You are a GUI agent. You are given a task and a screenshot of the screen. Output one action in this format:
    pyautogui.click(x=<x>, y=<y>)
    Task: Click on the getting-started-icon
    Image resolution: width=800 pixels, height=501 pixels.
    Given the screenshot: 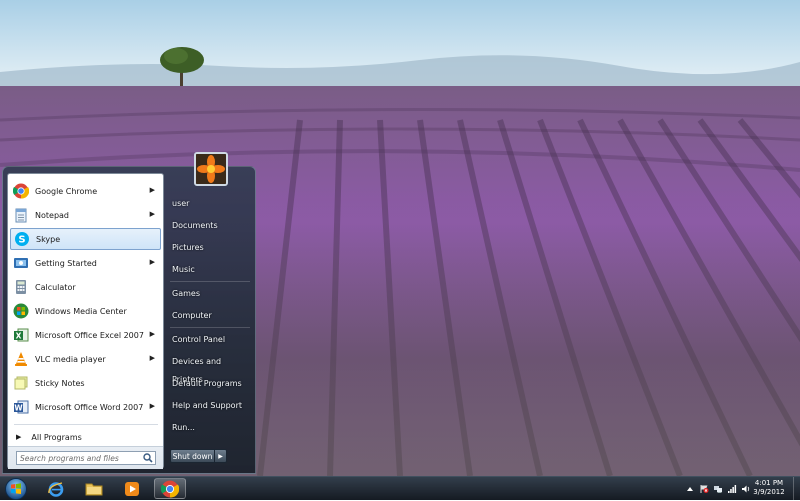 What is the action you would take?
    pyautogui.click(x=21, y=263)
    